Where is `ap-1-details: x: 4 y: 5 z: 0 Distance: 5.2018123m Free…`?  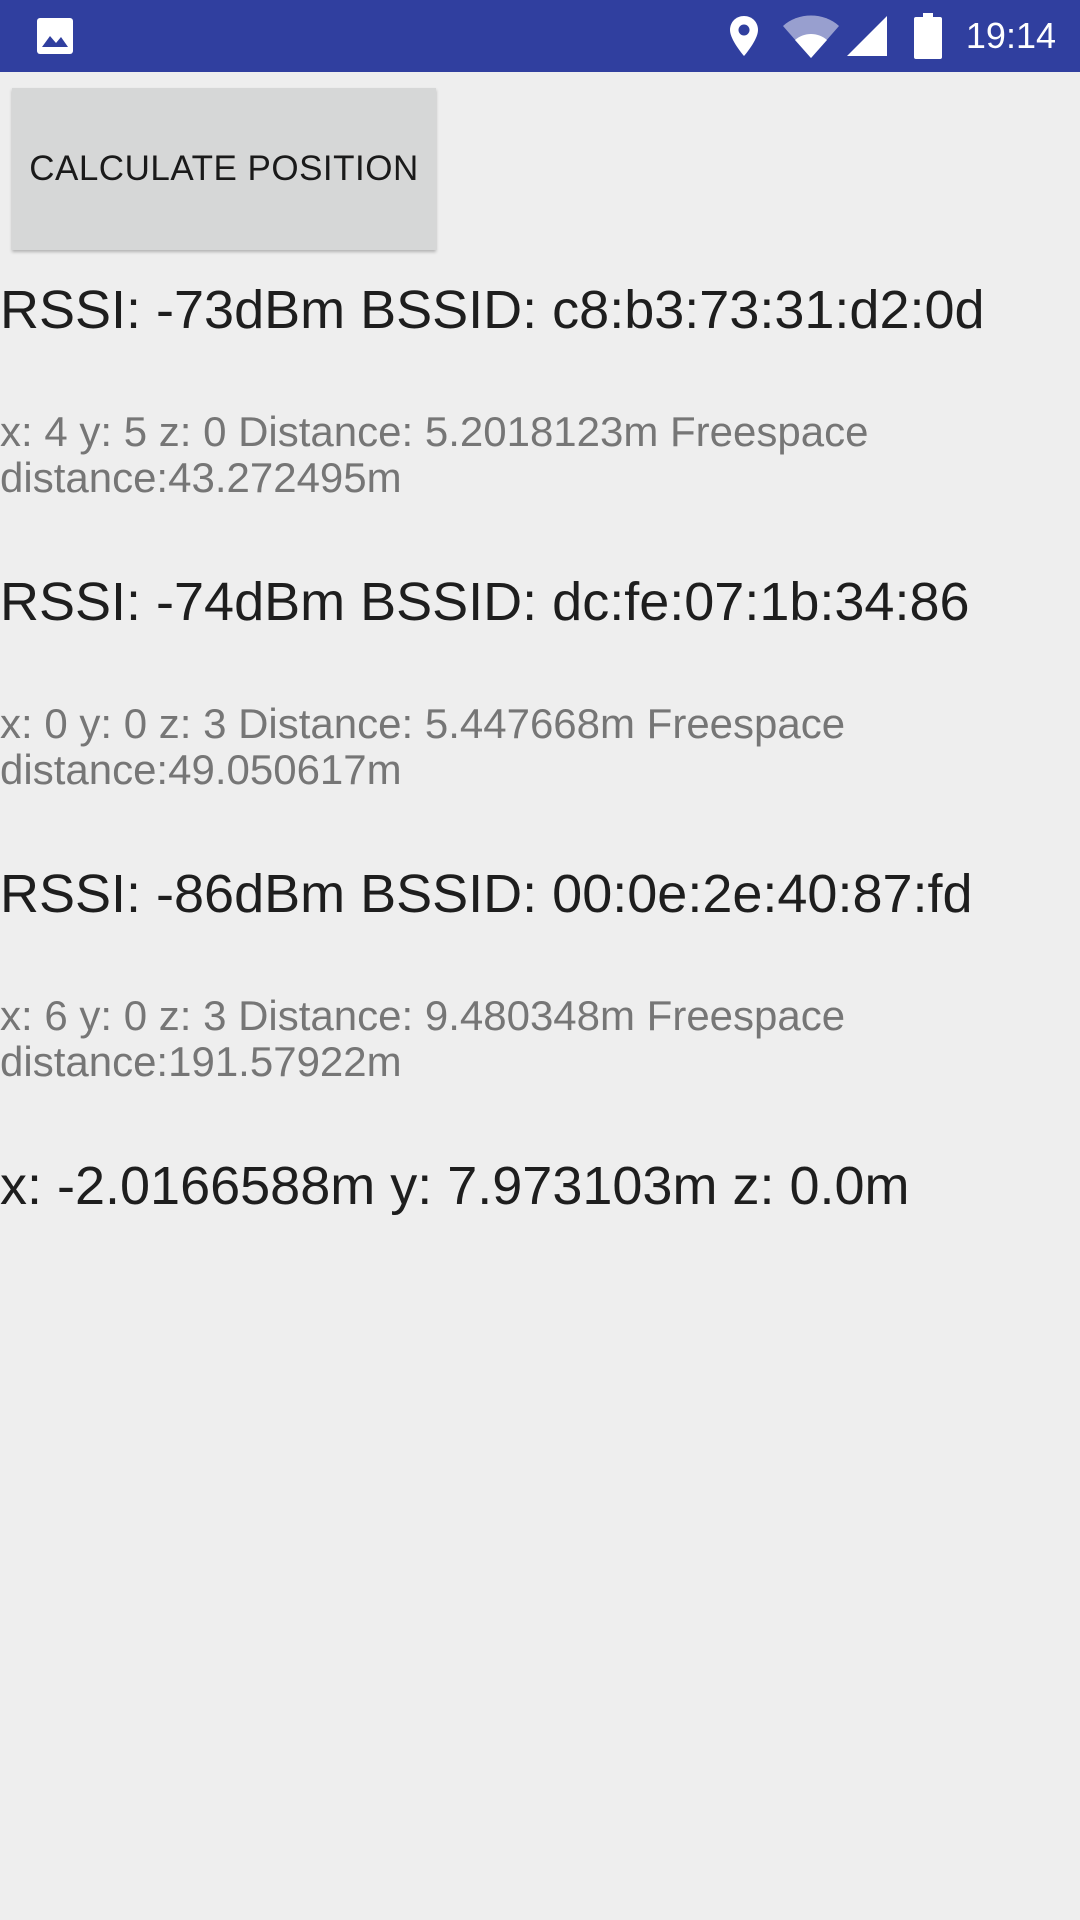 ap-1-details: x: 4 y: 5 z: 0 Distance: 5.2018123m Free… is located at coordinates (434, 454).